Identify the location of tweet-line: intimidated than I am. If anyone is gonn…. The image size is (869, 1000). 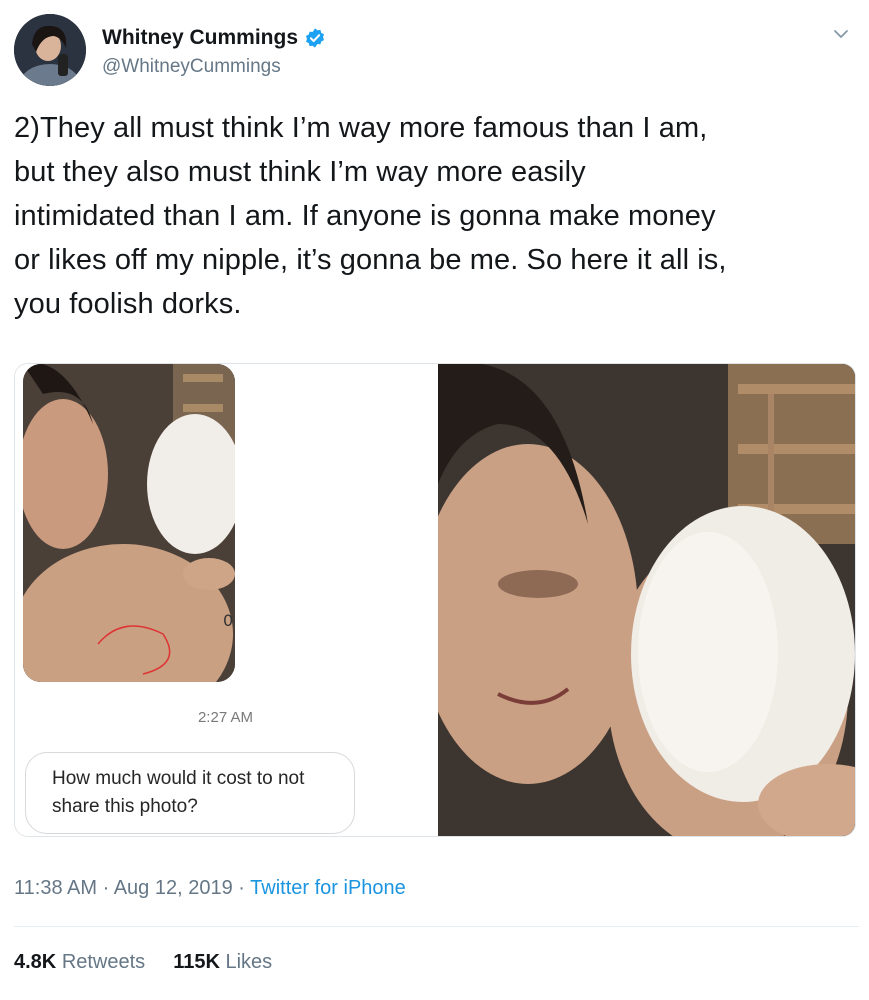
(365, 216).